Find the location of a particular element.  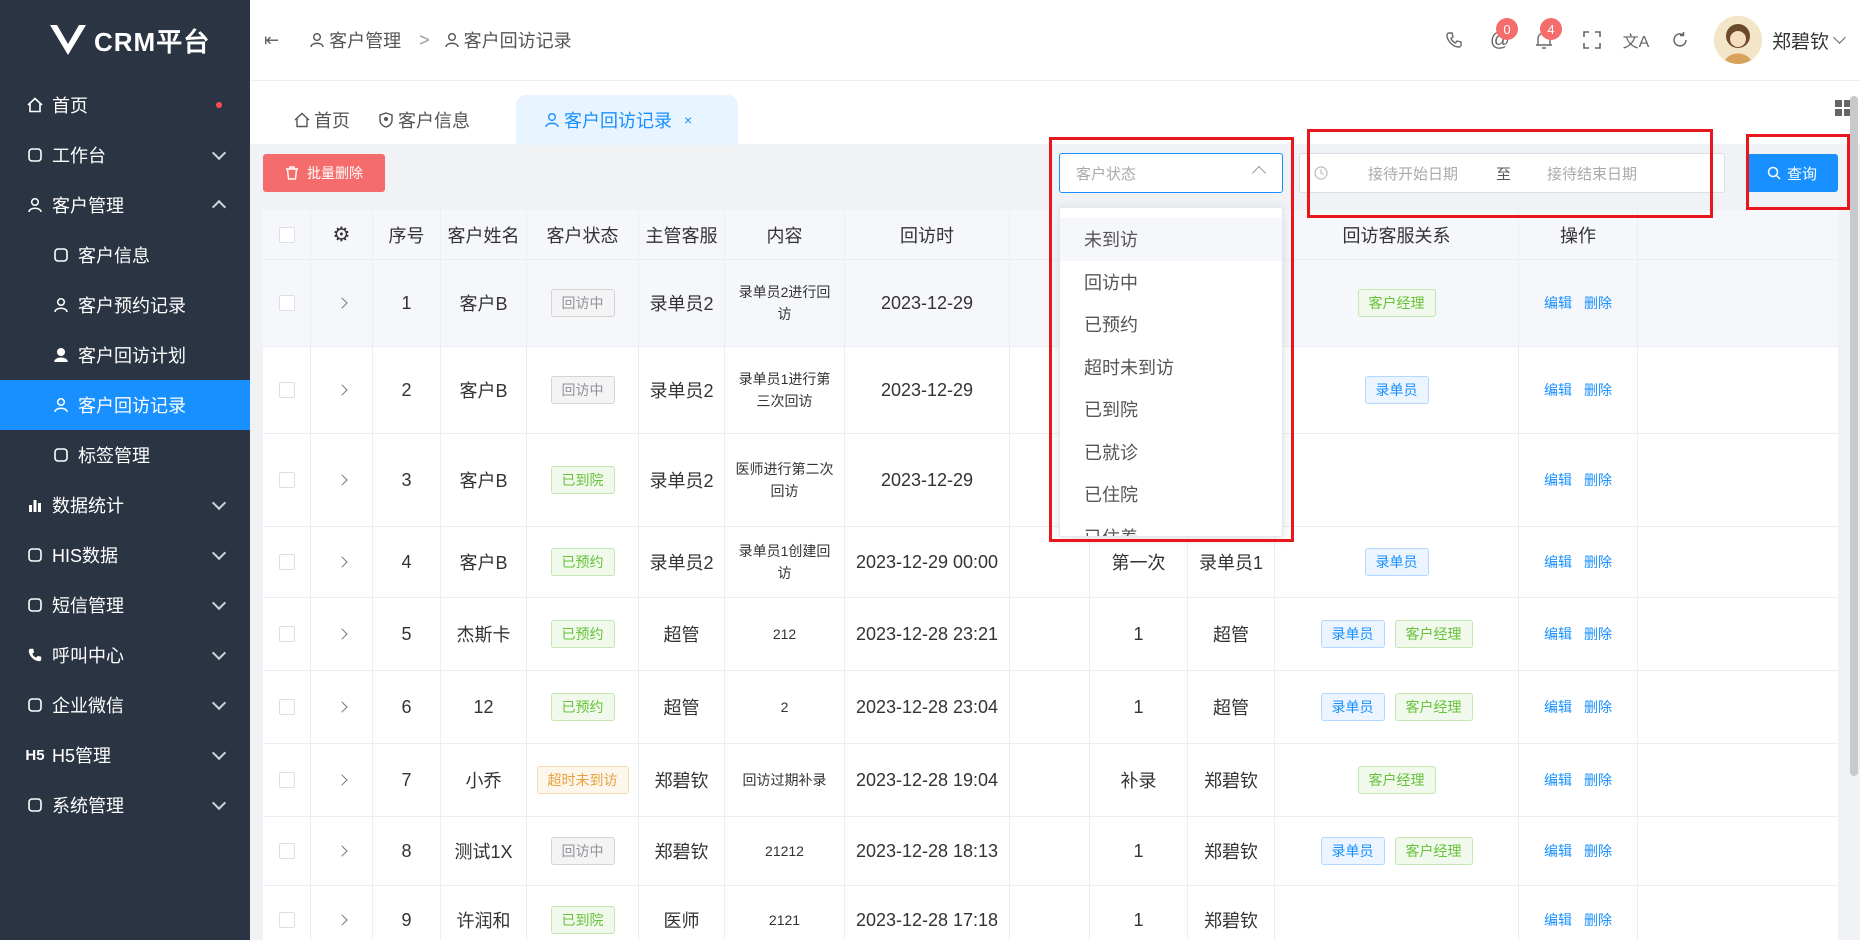

table-row: 6 12 已预约 超管 2 2023-12-28 23:04 1 超管 录单员 客户经理 编辑 删除 is located at coordinates (1050, 707).